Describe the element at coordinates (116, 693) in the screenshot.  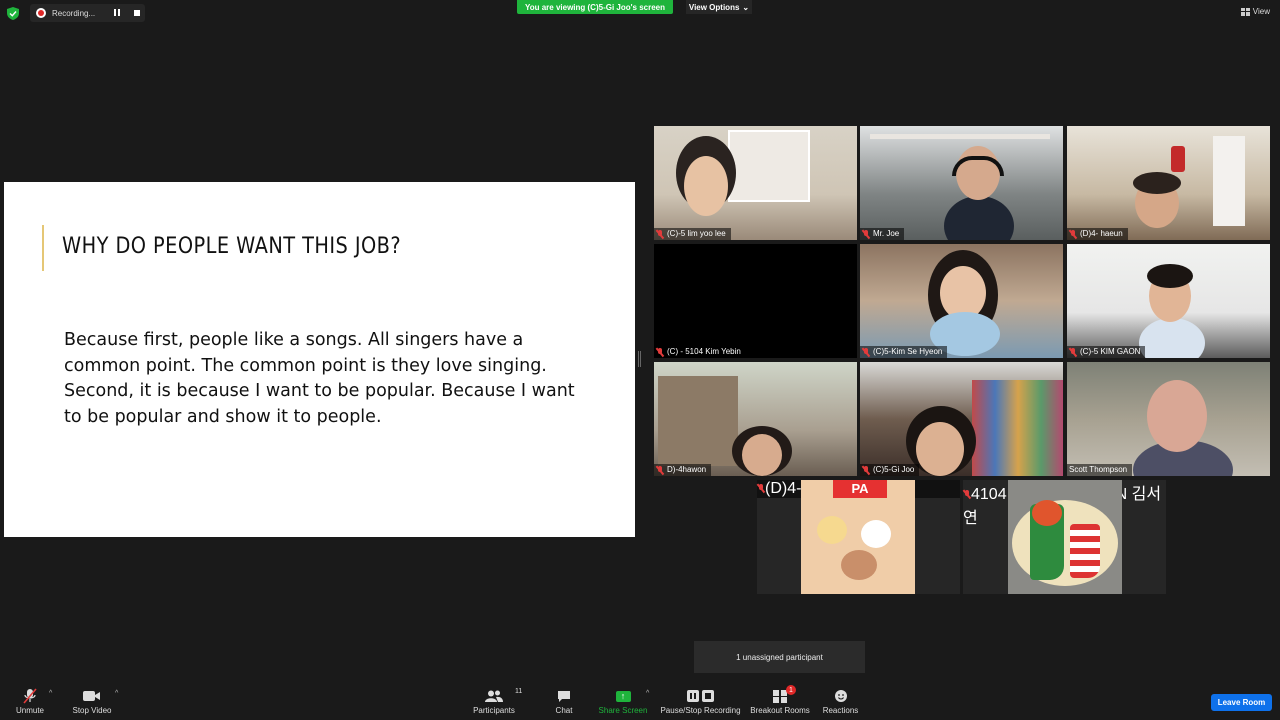
I see `video-options-caret-icon: ^` at that location.